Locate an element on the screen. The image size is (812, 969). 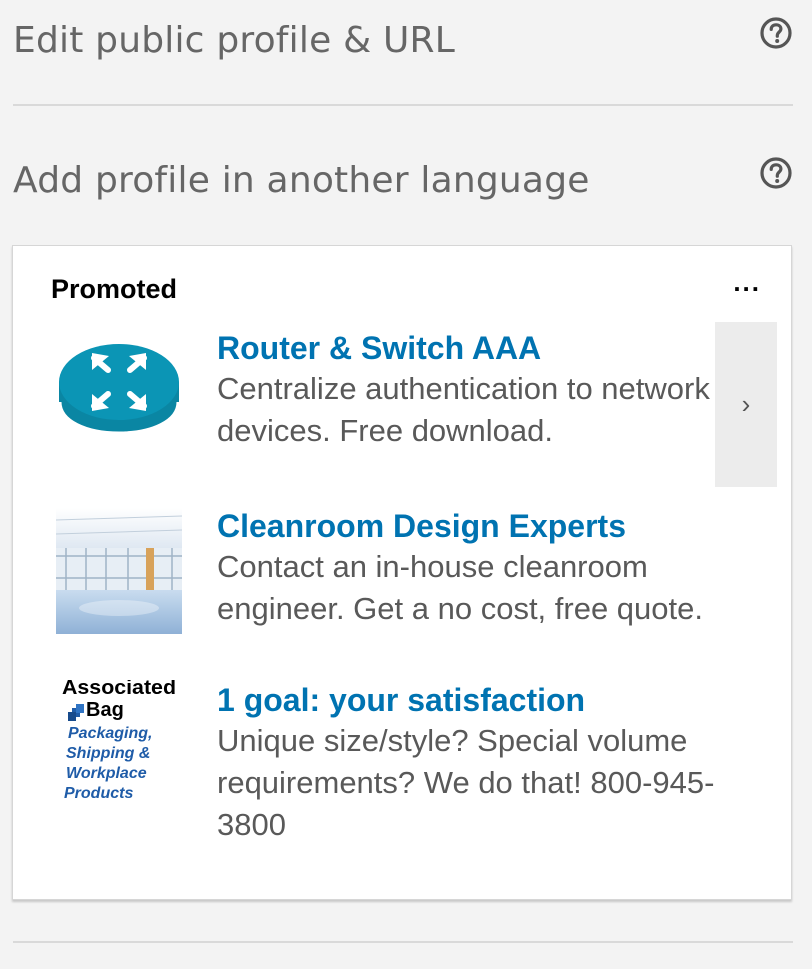
chevron-right-icon: › is located at coordinates (746, 404).